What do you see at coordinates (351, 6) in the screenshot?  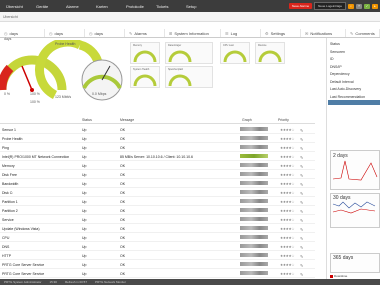 I see `search-icon: ⌕` at bounding box center [351, 6].